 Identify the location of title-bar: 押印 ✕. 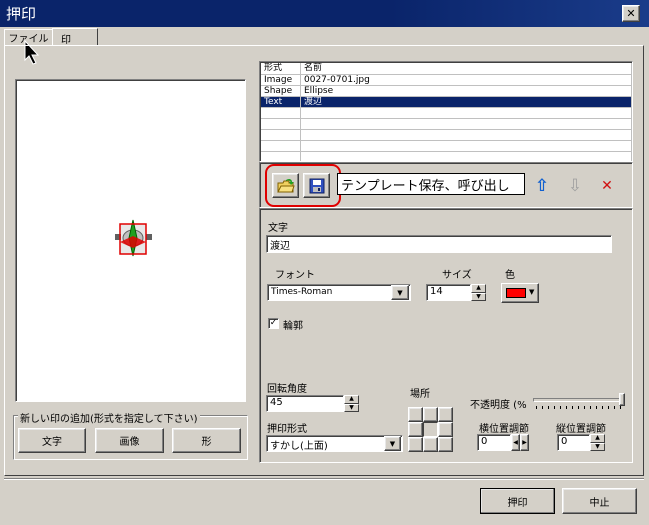
(324, 13).